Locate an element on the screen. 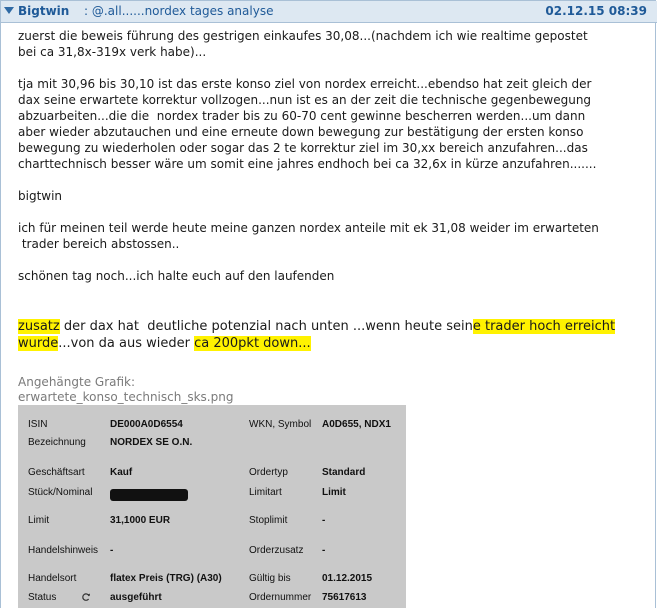 The width and height of the screenshot is (658, 608). collapse-arrow-icon is located at coordinates (9, 10).